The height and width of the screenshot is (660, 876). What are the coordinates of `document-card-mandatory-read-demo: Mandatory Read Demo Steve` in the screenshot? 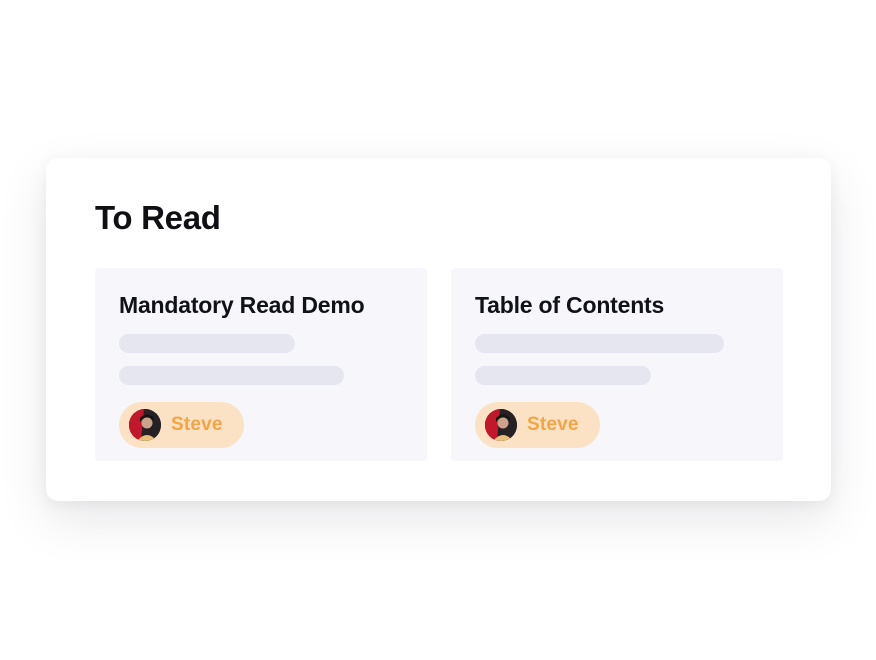 It's located at (261, 364).